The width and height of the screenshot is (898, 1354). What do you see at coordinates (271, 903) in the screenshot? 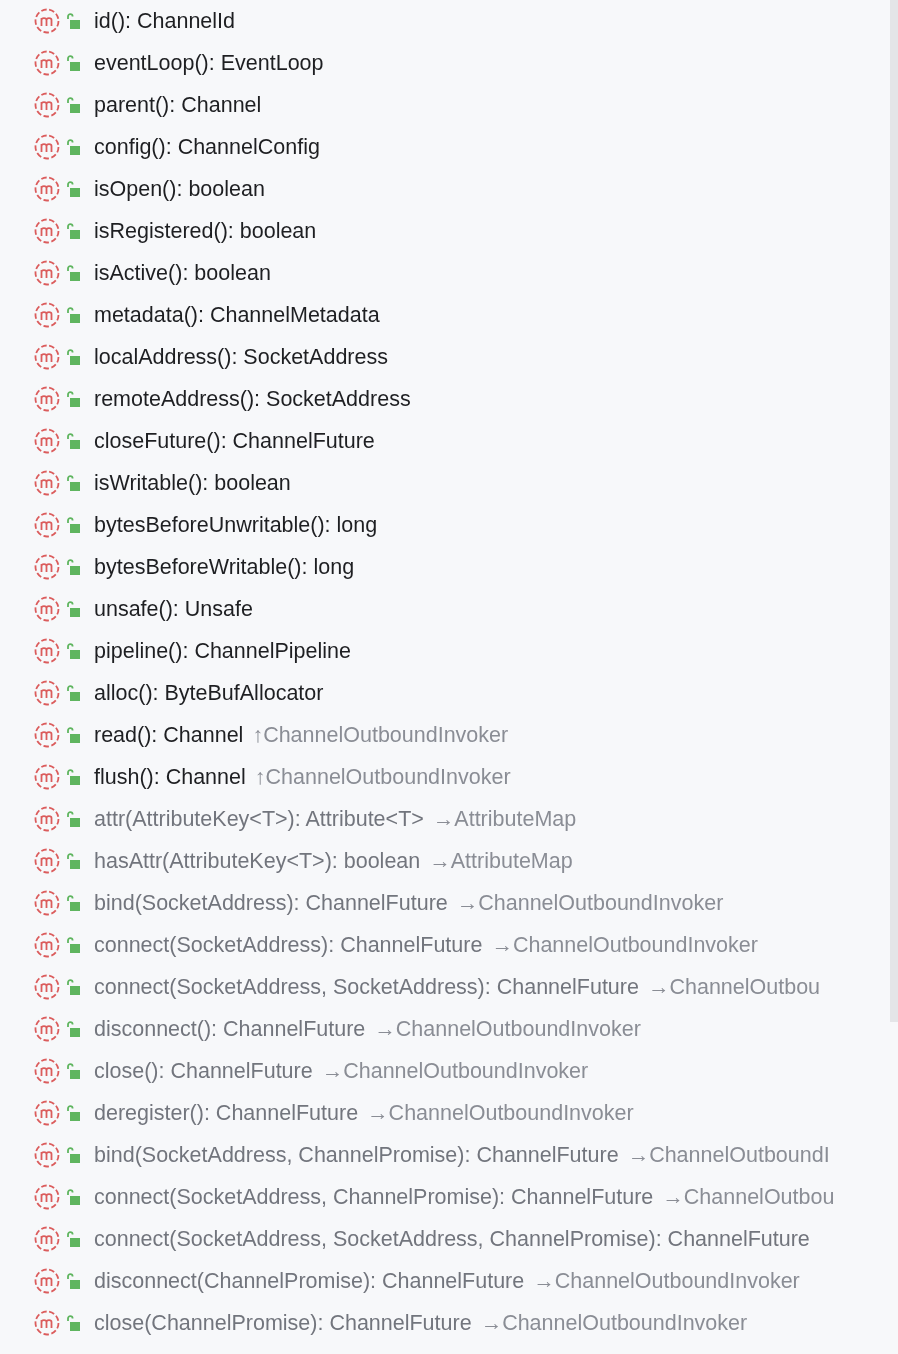
I see `member-signature: bind(SocketAddress): ChannelFuture` at bounding box center [271, 903].